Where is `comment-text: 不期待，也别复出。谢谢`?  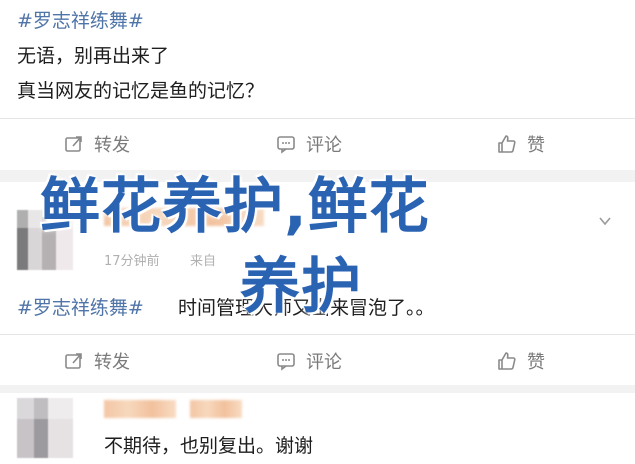
comment-text: 不期待，也别复出。谢谢 is located at coordinates (209, 446).